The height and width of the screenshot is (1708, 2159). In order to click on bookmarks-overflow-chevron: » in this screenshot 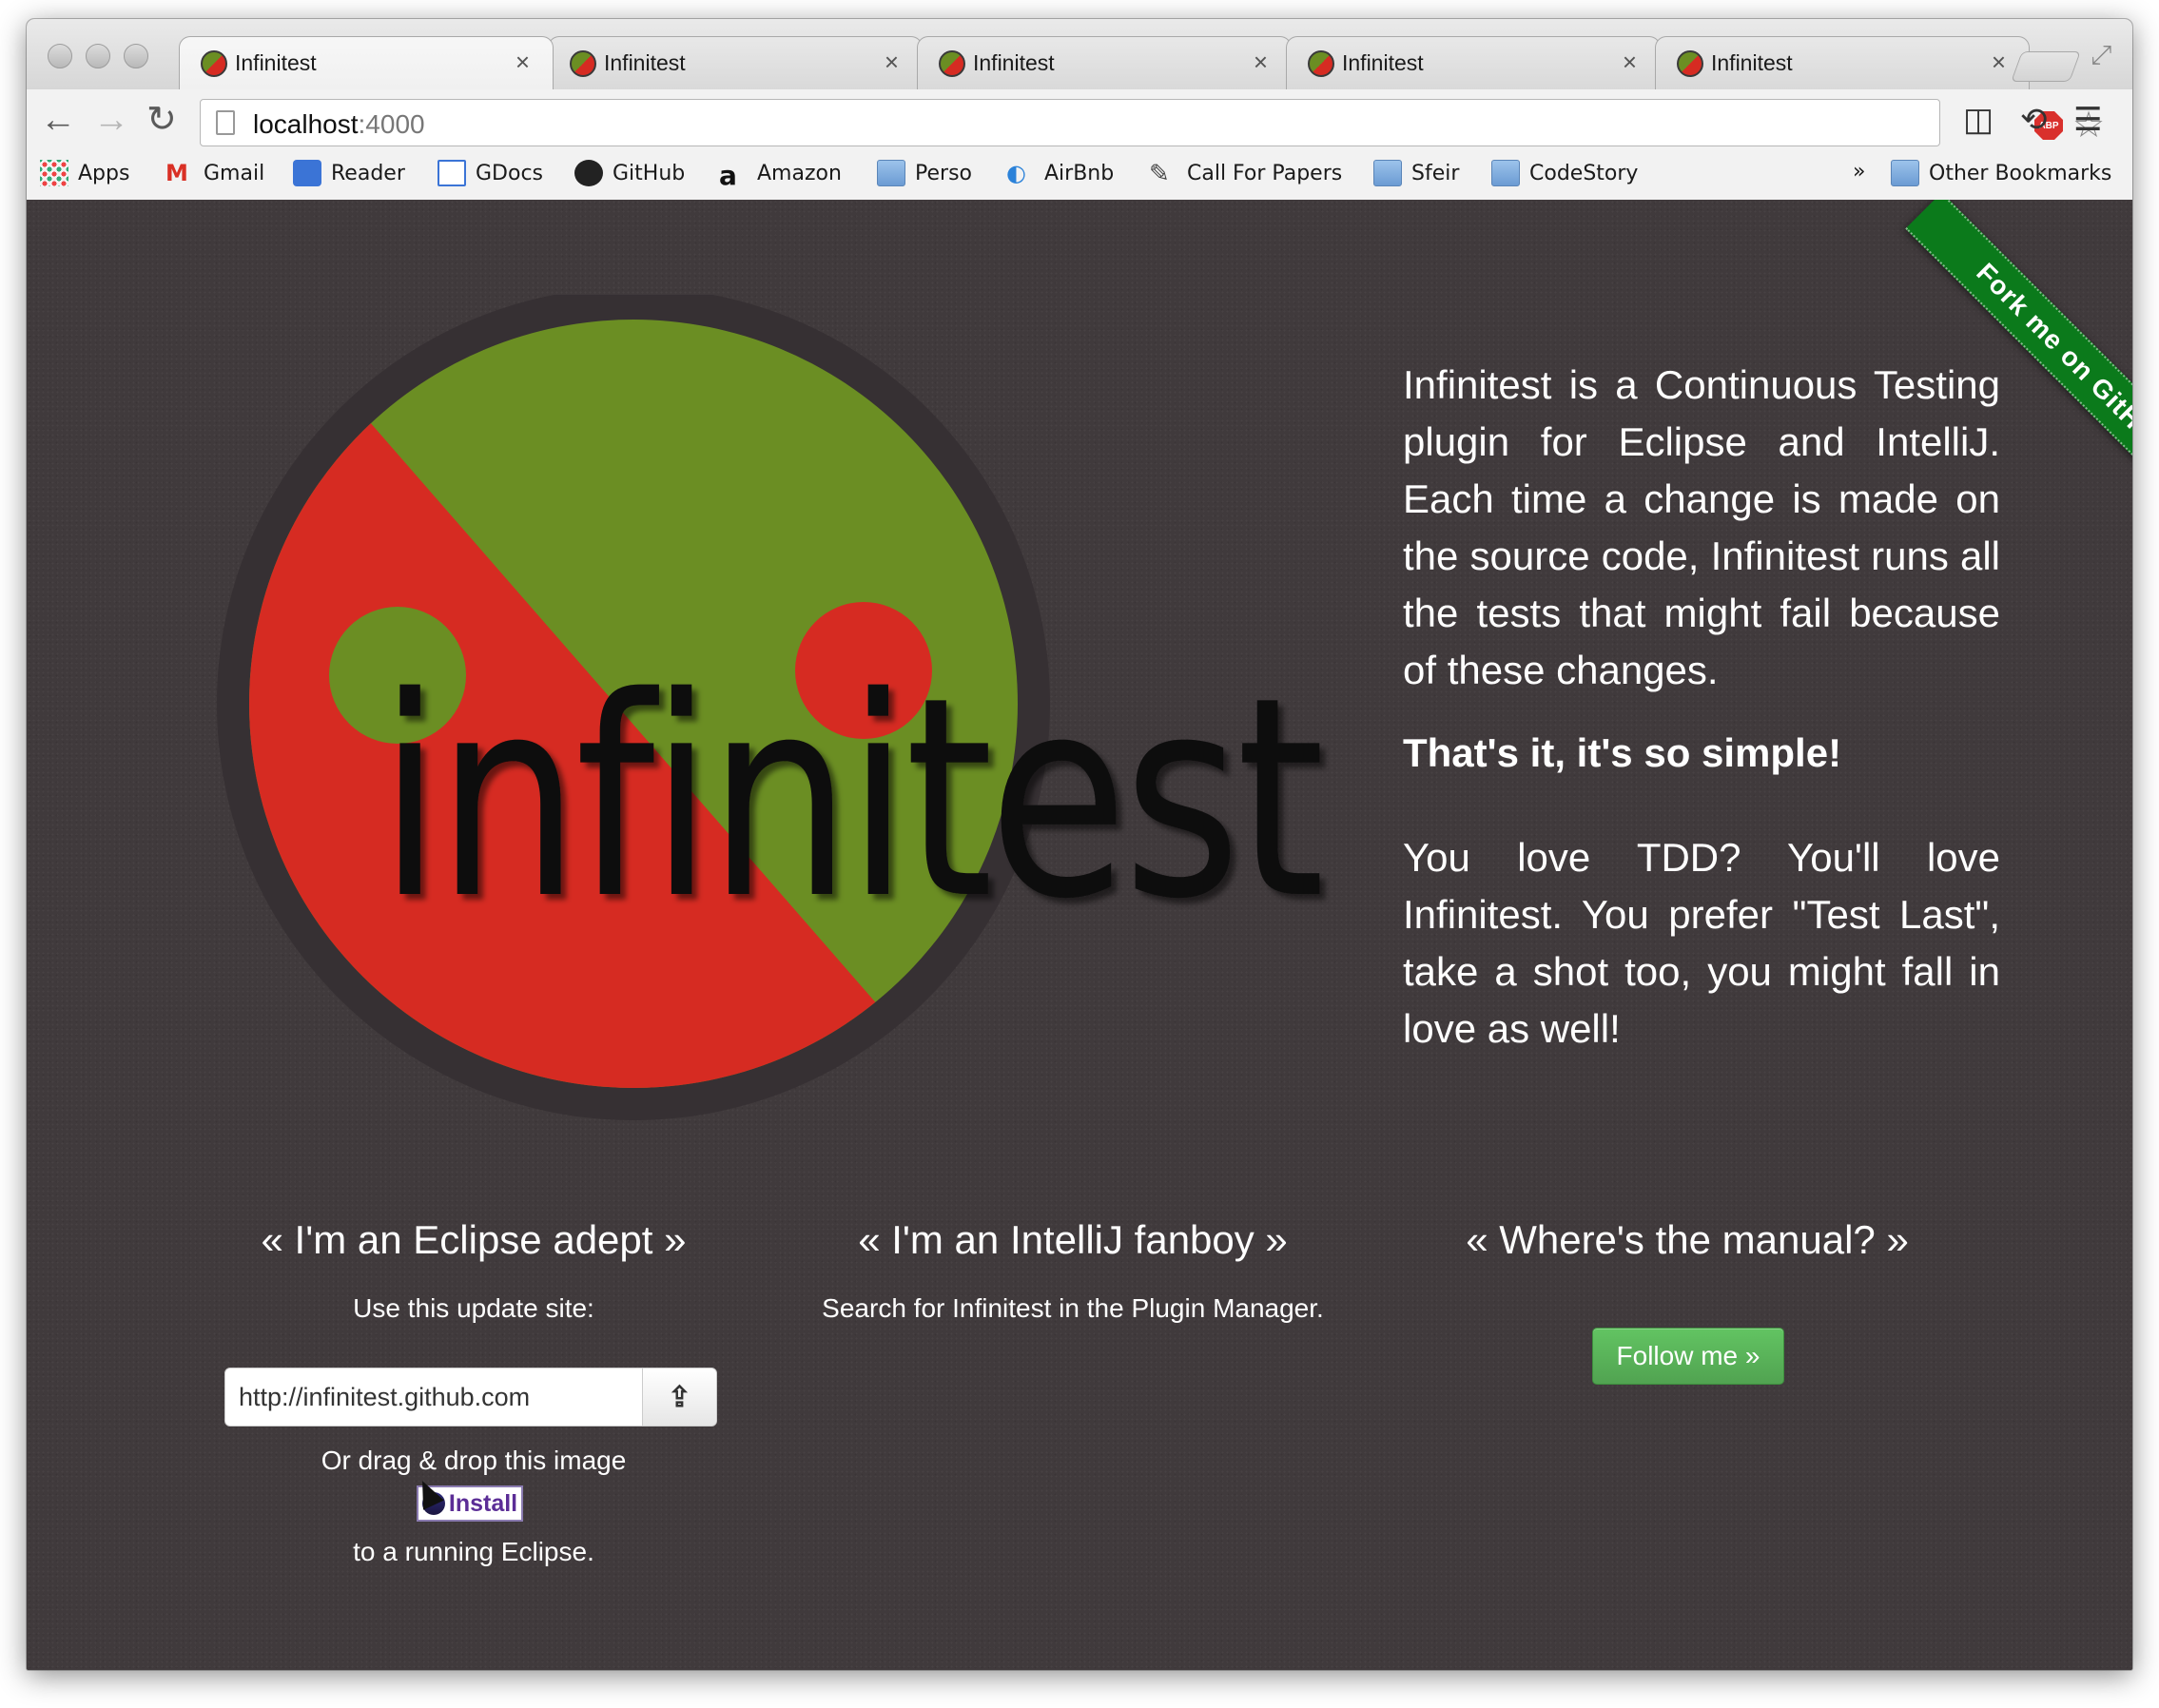, I will do `click(1859, 172)`.